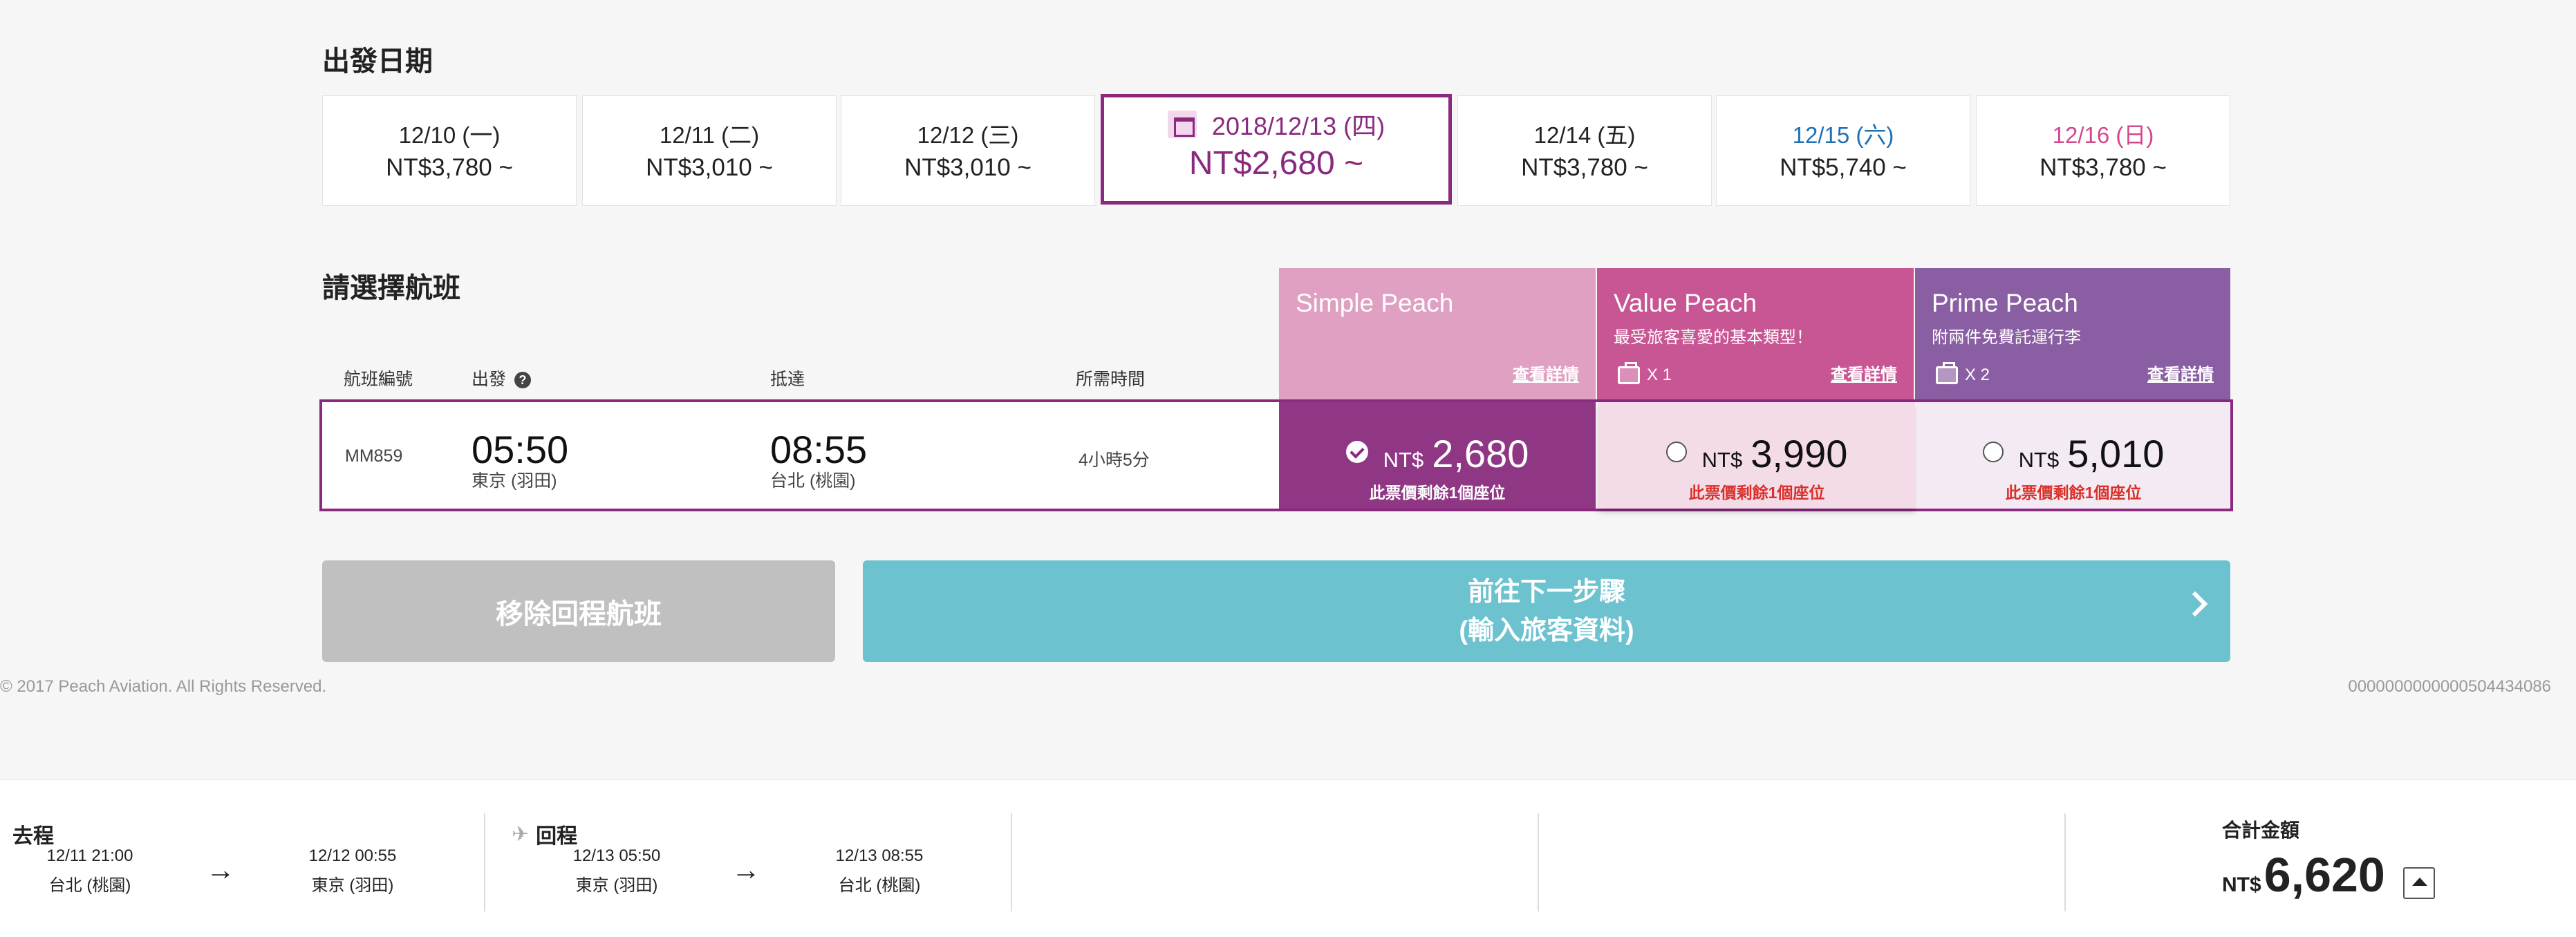 Image resolution: width=2576 pixels, height=937 pixels. What do you see at coordinates (89, 885) in the screenshot?
I see `leg-dep-airport: 台北 (桃園)` at bounding box center [89, 885].